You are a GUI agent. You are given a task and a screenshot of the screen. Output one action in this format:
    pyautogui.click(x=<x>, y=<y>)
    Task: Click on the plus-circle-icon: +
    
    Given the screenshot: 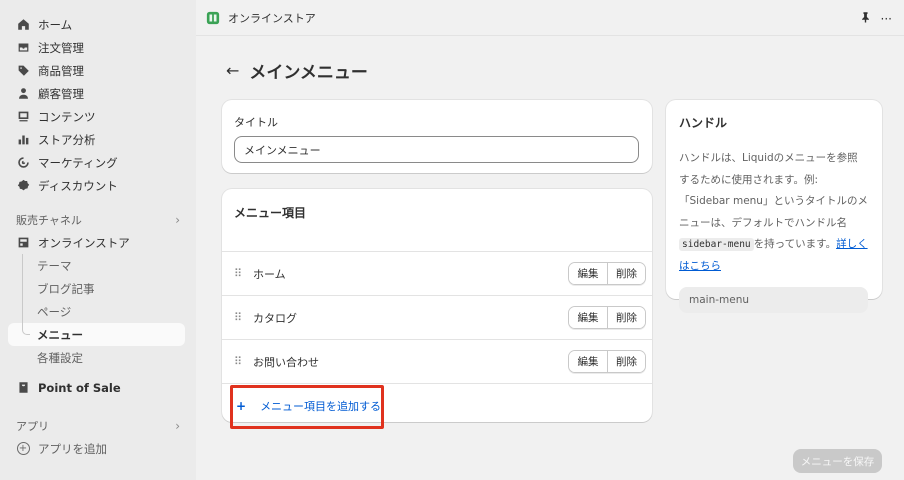 What is the action you would take?
    pyautogui.click(x=23, y=449)
    